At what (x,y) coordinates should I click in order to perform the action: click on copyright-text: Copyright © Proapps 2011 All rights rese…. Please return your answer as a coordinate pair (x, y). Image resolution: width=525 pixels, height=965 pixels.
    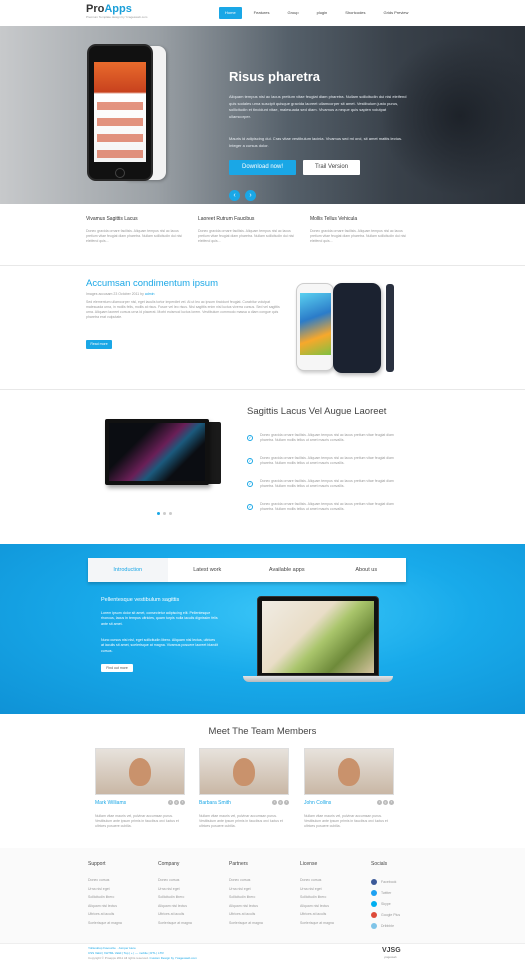
    Looking at the image, I should click on (119, 958).